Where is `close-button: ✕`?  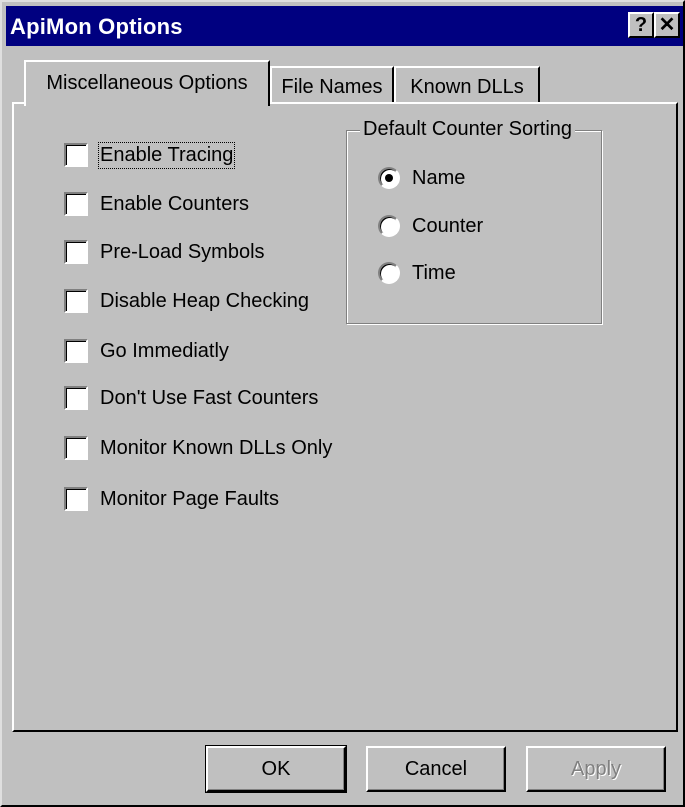 close-button: ✕ is located at coordinates (667, 25).